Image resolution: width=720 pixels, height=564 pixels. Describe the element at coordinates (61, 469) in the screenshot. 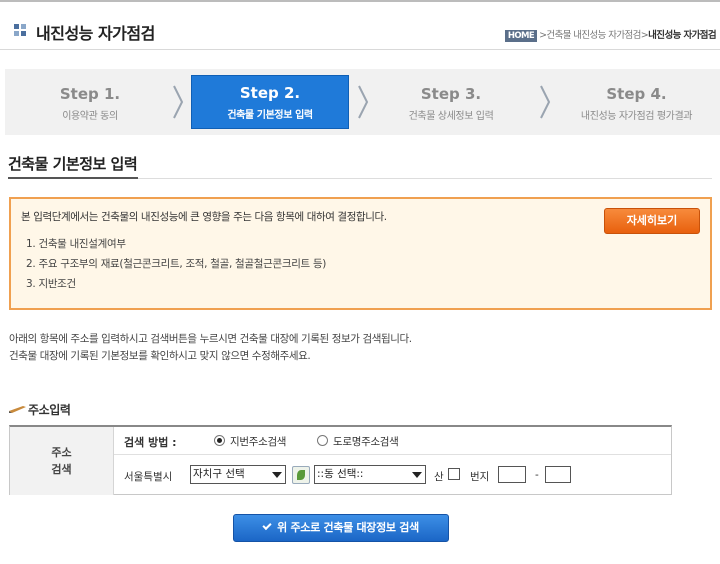

I see `label-line: 검색` at that location.